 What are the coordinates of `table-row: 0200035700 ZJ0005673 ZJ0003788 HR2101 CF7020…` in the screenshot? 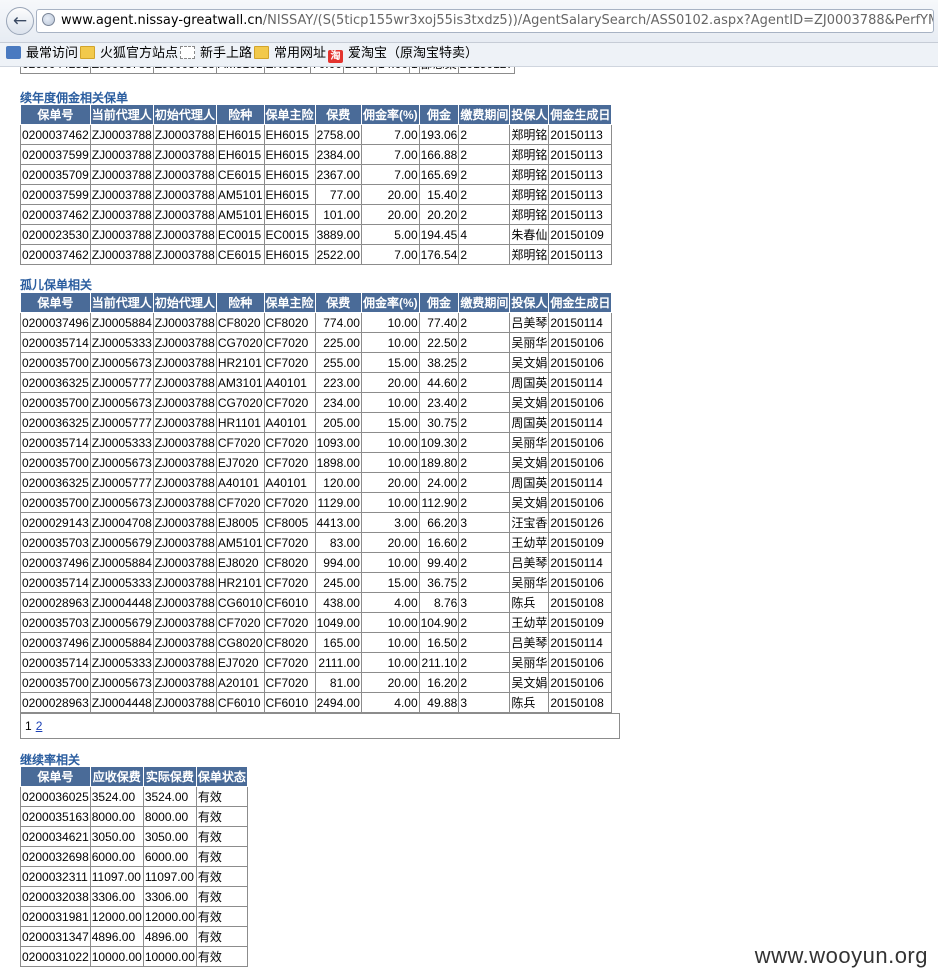 It's located at (316, 362).